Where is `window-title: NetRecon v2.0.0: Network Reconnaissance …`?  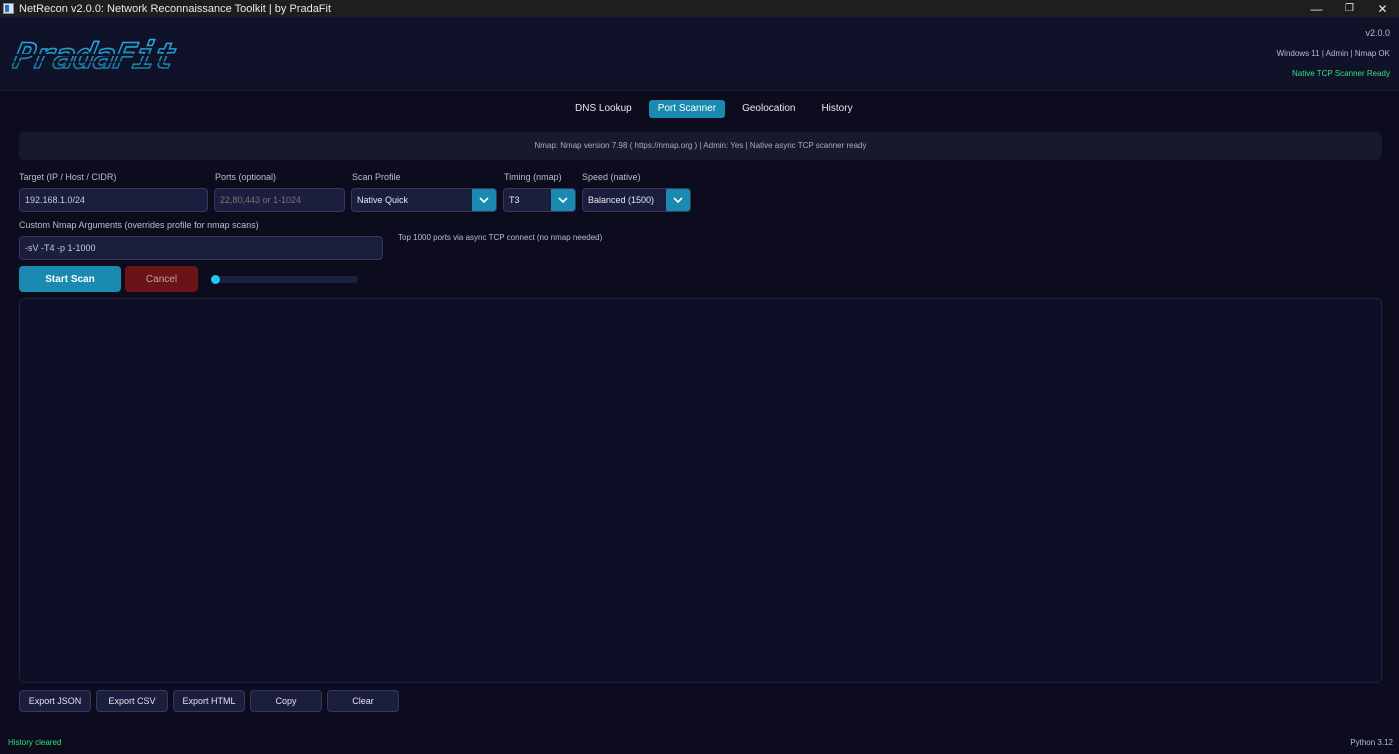
window-title: NetRecon v2.0.0: Network Reconnaissance … is located at coordinates (175, 8).